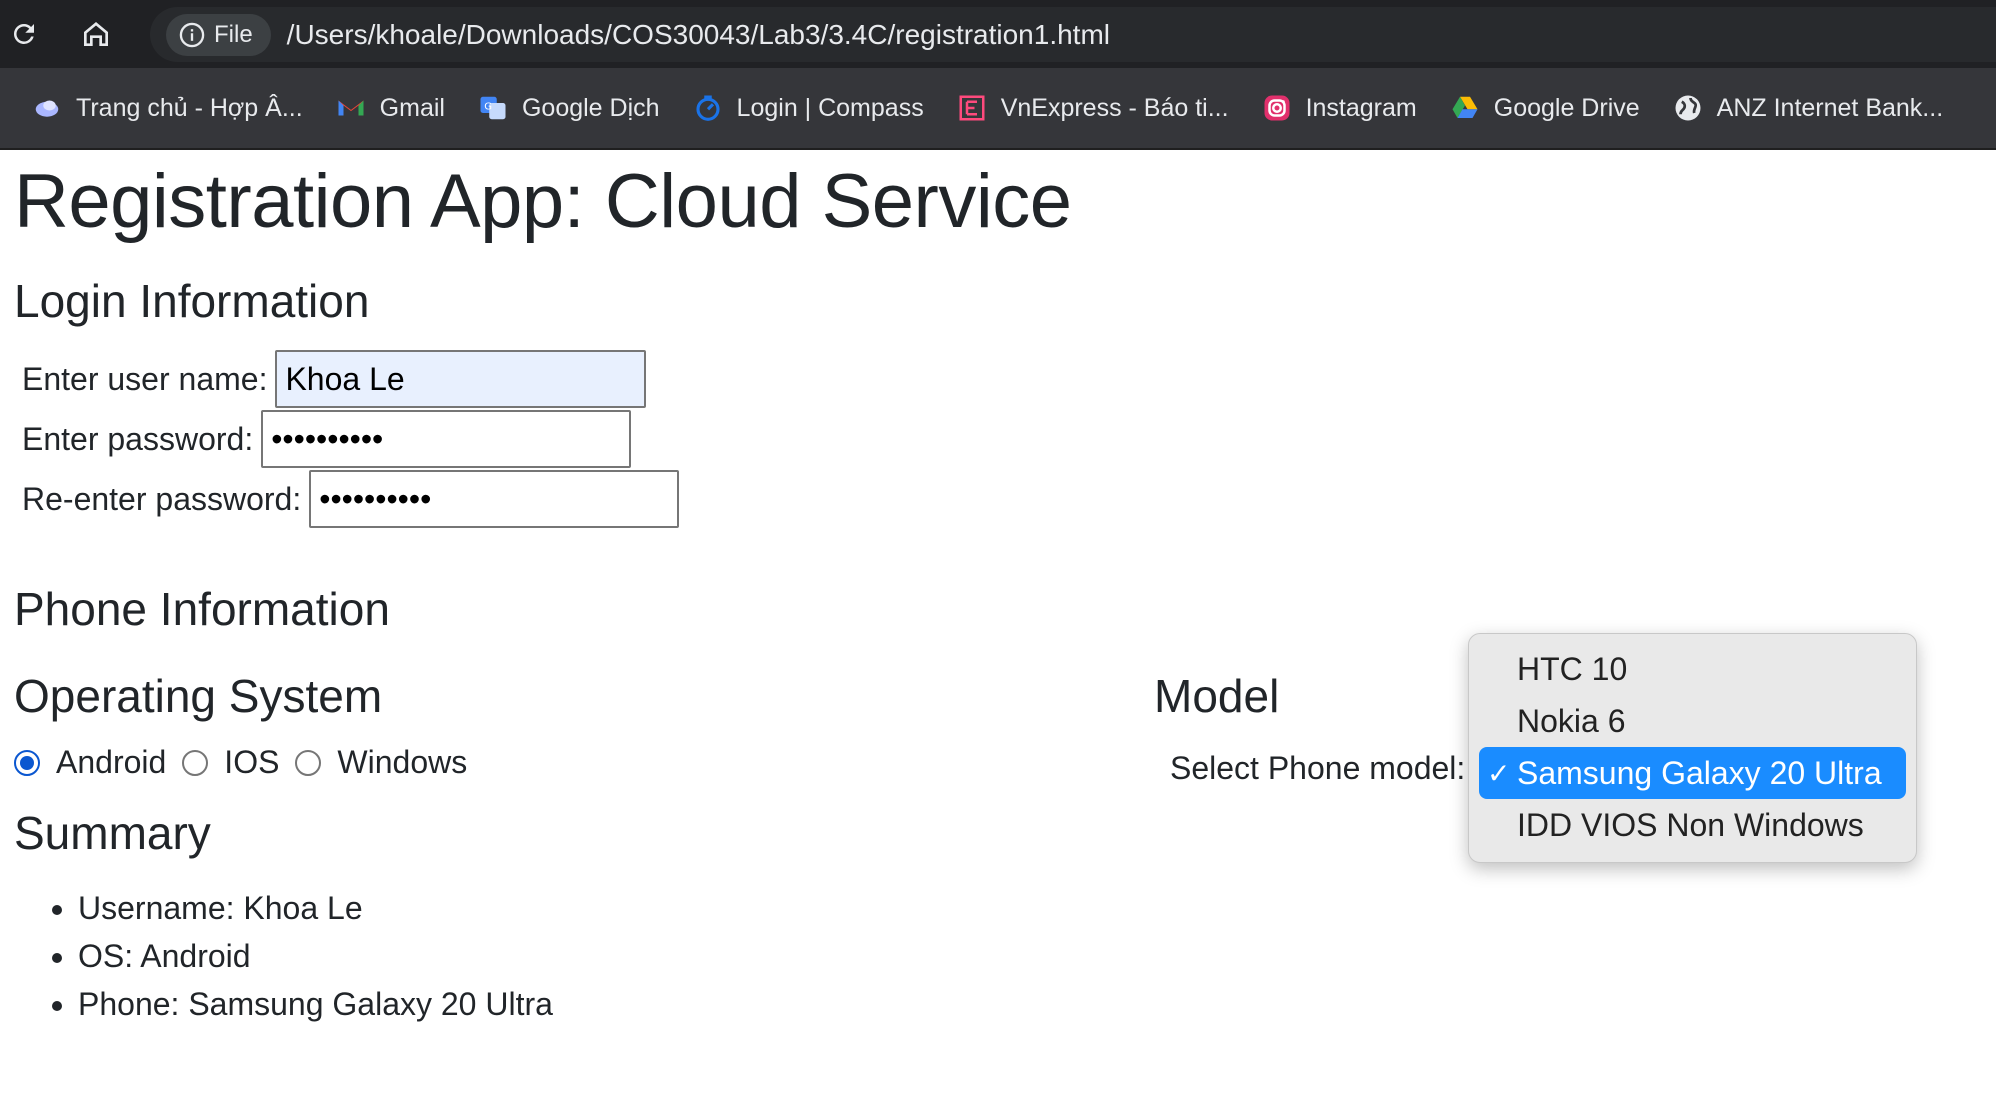  I want to click on translate-icon: G, so click(493, 108).